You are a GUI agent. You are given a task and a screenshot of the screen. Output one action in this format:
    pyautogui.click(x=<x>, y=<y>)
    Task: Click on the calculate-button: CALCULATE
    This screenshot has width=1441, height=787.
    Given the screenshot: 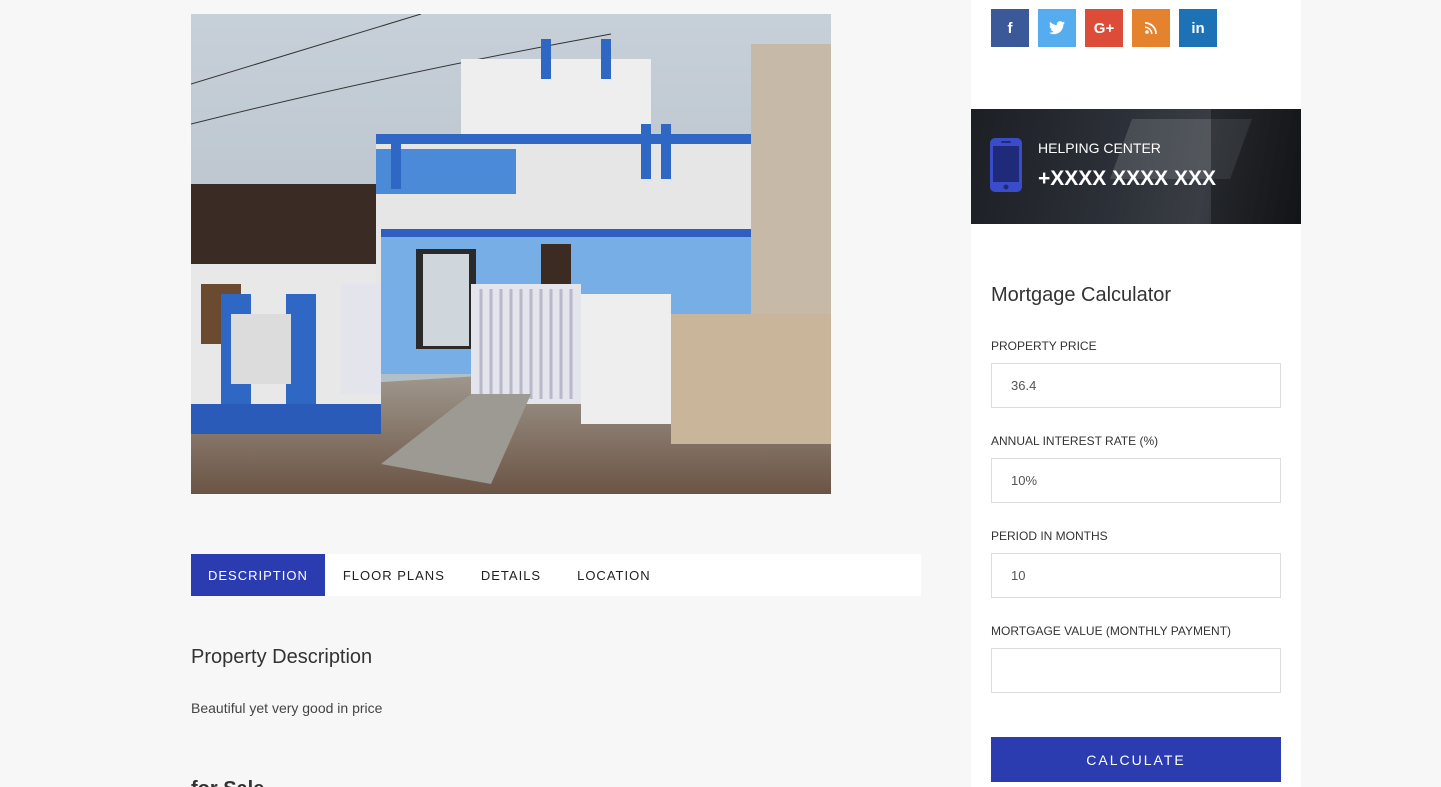 What is the action you would take?
    pyautogui.click(x=1136, y=759)
    